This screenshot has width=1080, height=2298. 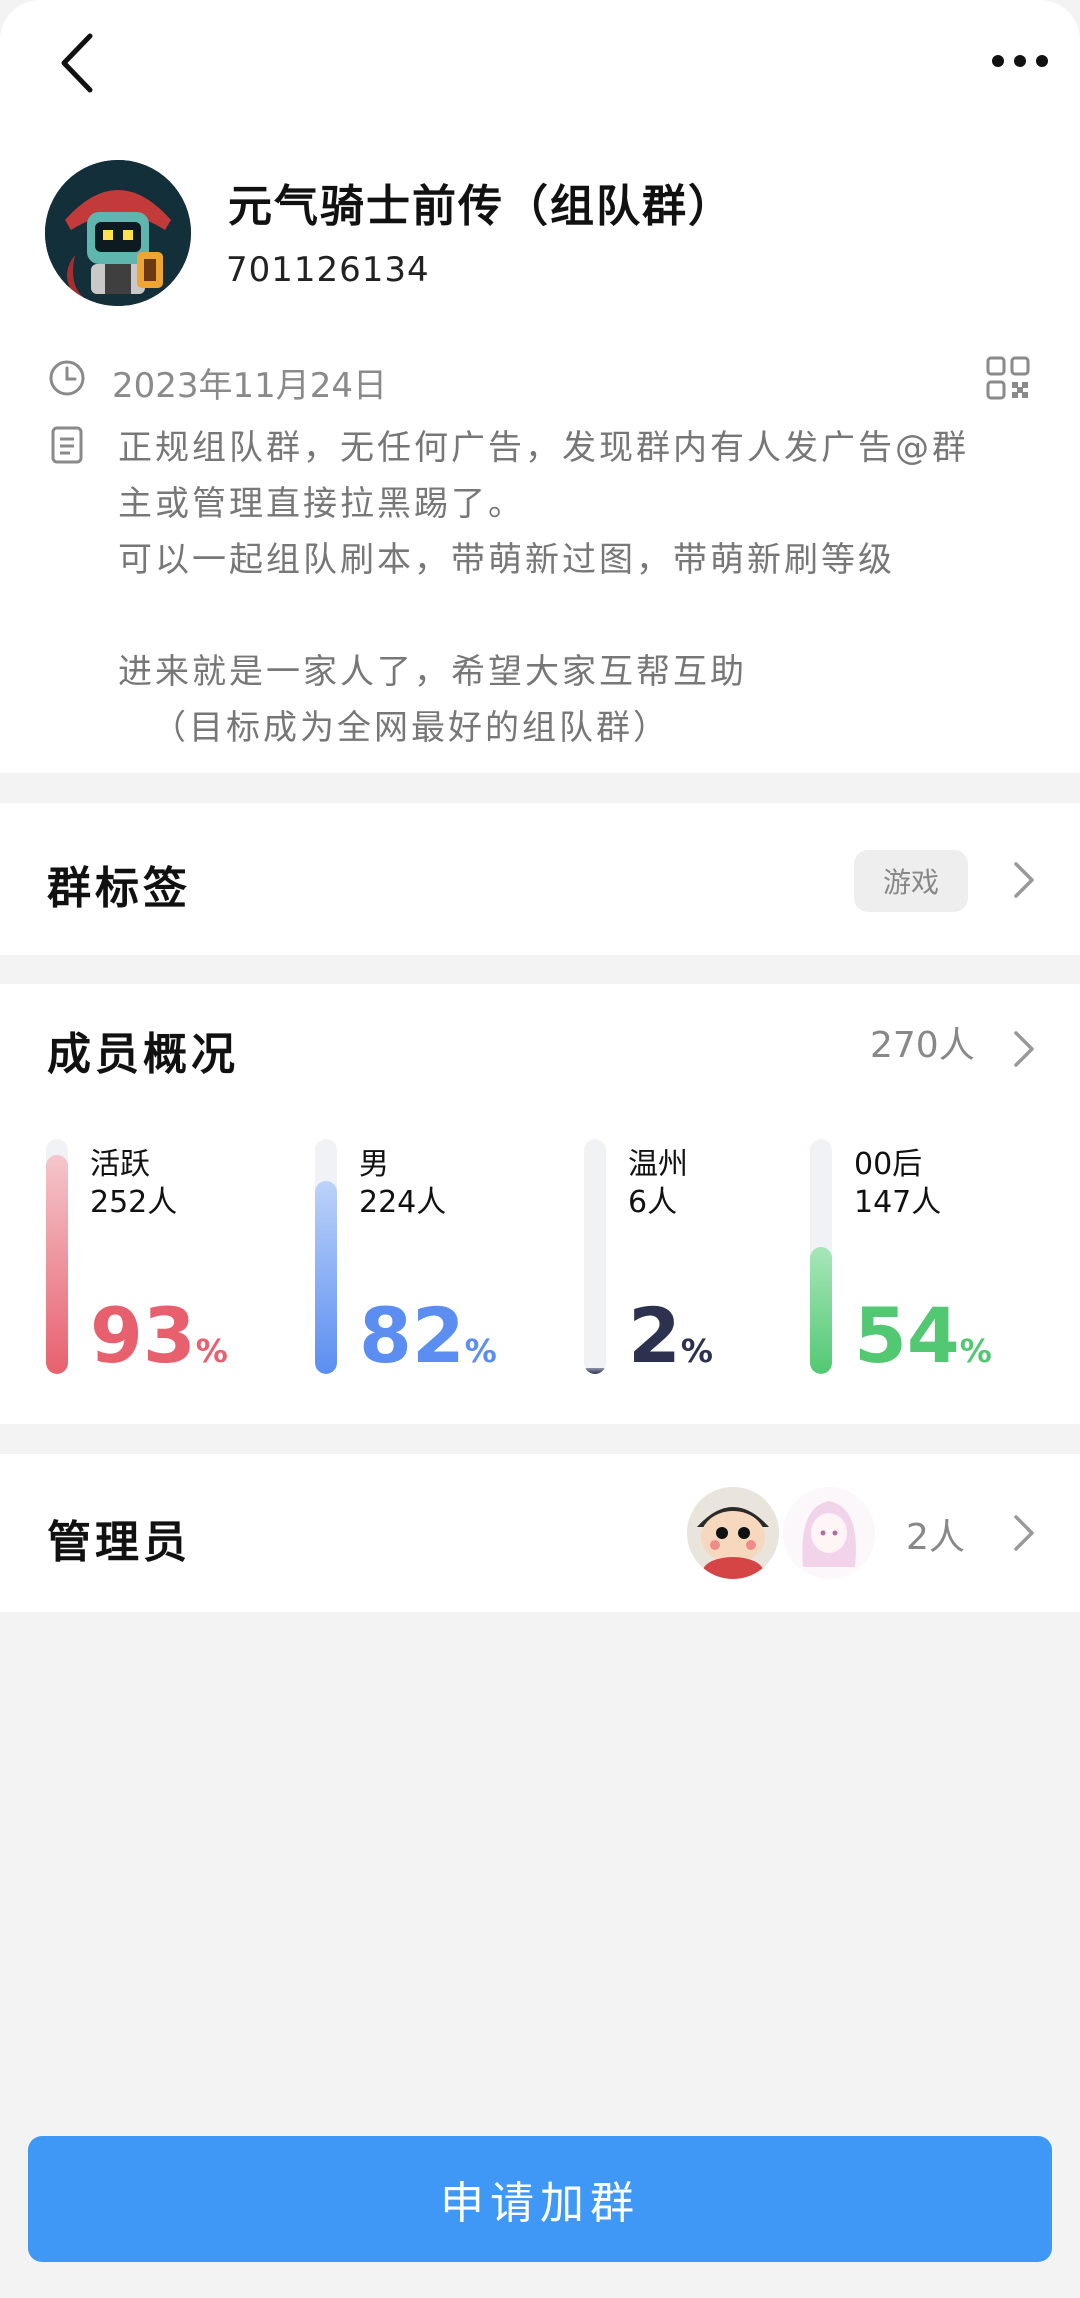 What do you see at coordinates (77, 63) in the screenshot?
I see `chevron-left-icon` at bounding box center [77, 63].